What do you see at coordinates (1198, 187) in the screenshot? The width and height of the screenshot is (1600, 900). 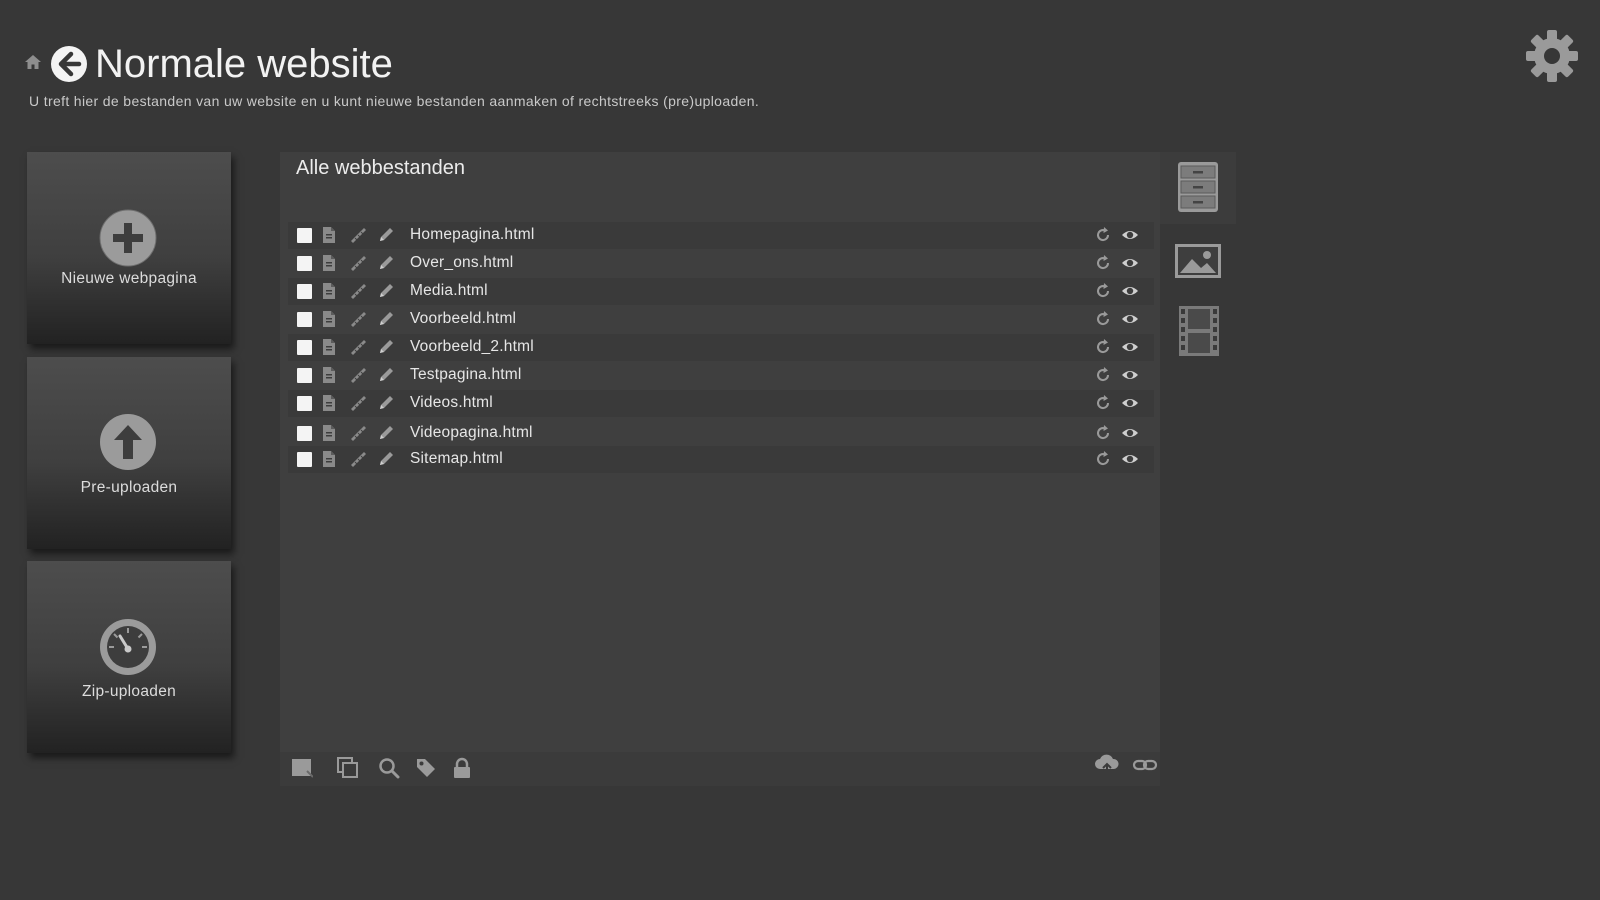 I see `file-cabinet-icon` at bounding box center [1198, 187].